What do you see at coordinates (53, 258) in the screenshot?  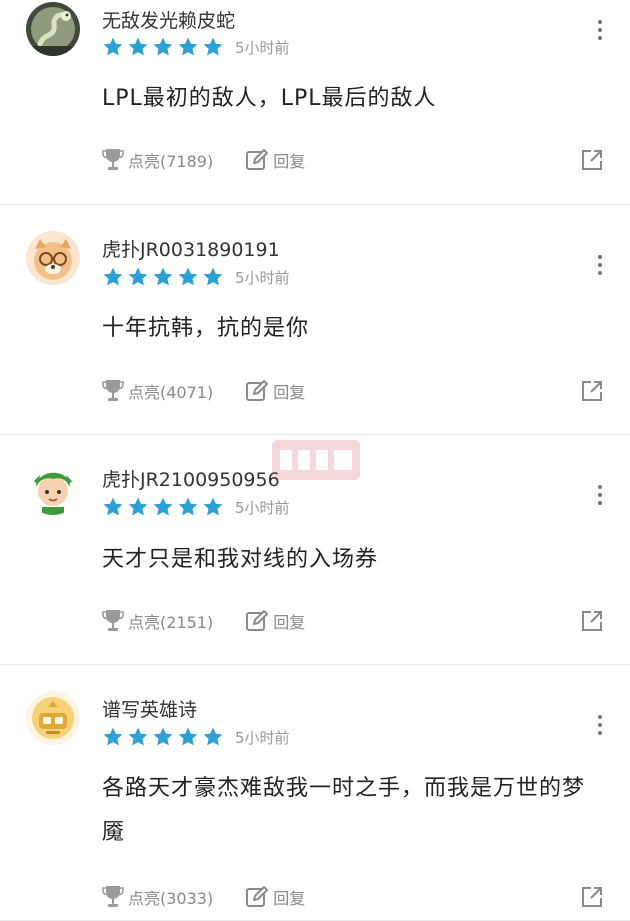 I see `dog-avatar` at bounding box center [53, 258].